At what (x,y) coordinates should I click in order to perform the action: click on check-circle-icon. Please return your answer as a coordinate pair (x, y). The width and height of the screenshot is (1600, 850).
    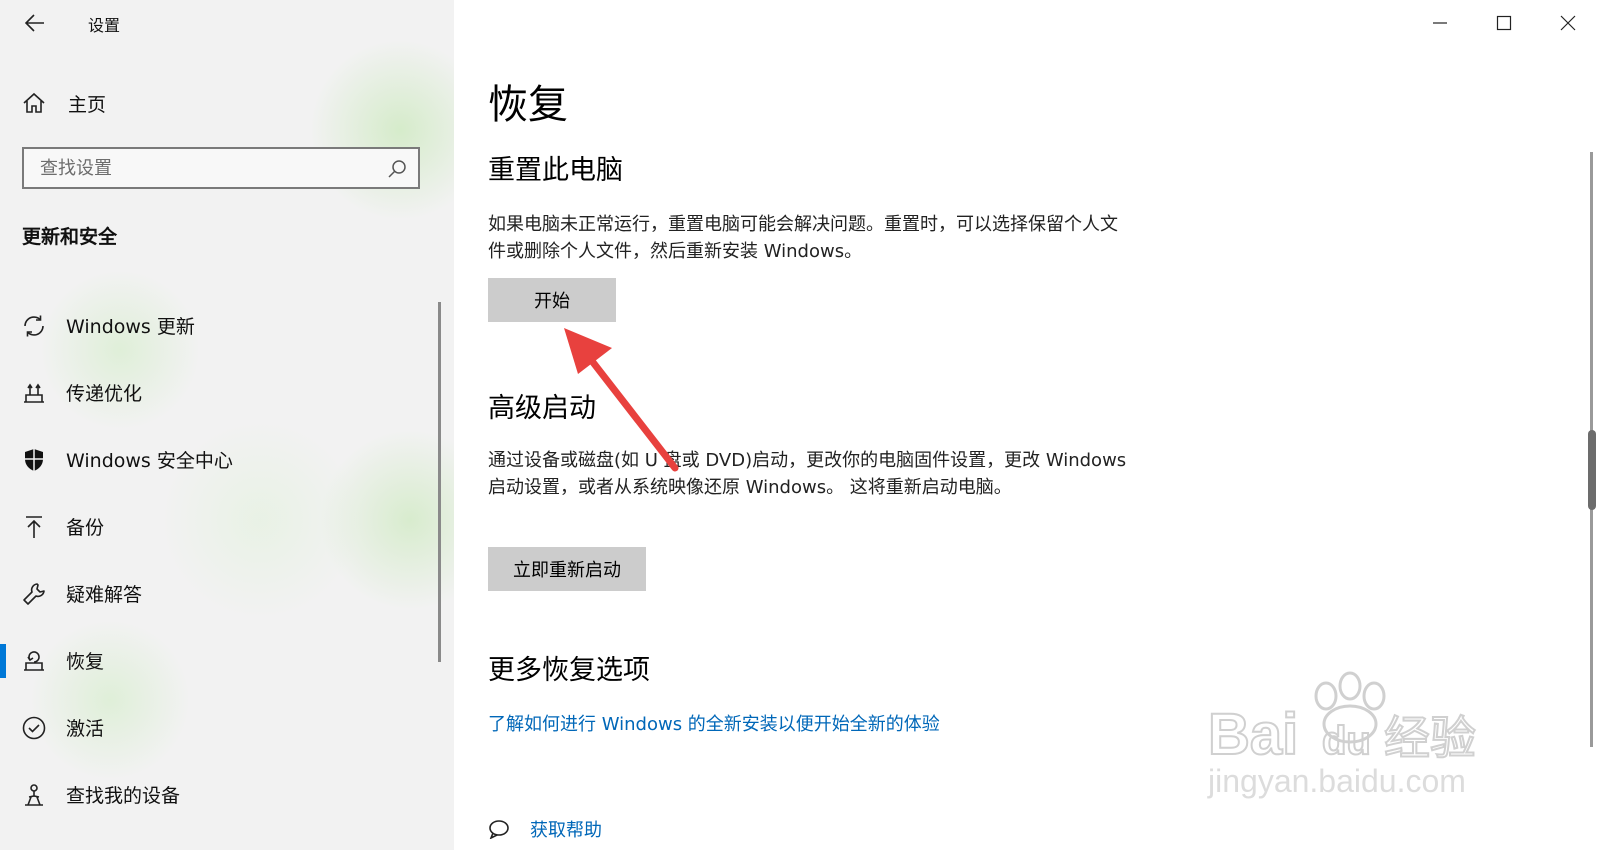
    Looking at the image, I should click on (34, 728).